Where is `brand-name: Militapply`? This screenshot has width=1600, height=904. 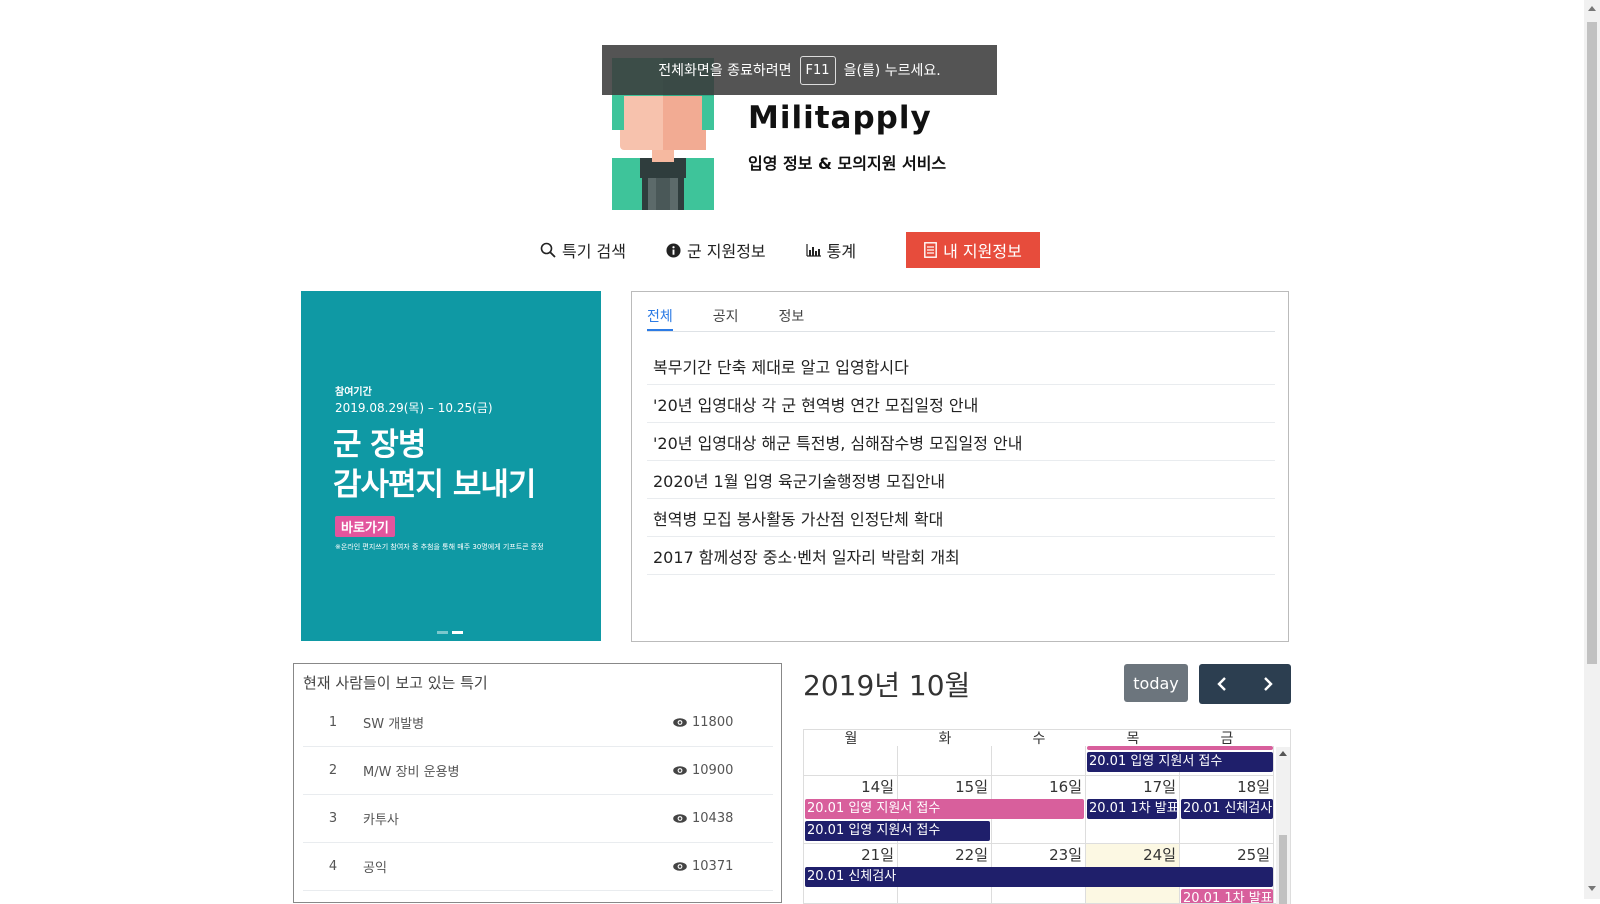 brand-name: Militapply is located at coordinates (840, 118).